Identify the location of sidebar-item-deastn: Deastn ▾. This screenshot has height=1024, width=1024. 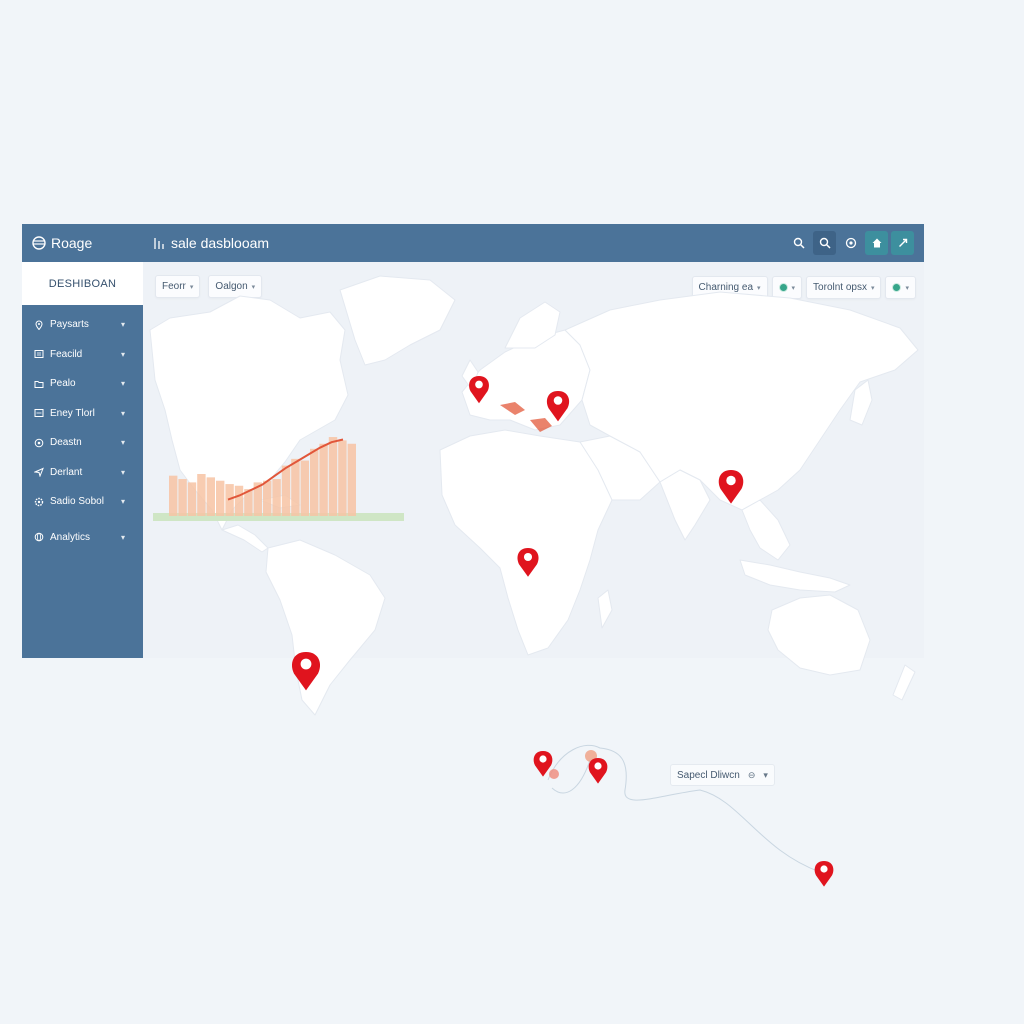
(82, 443).